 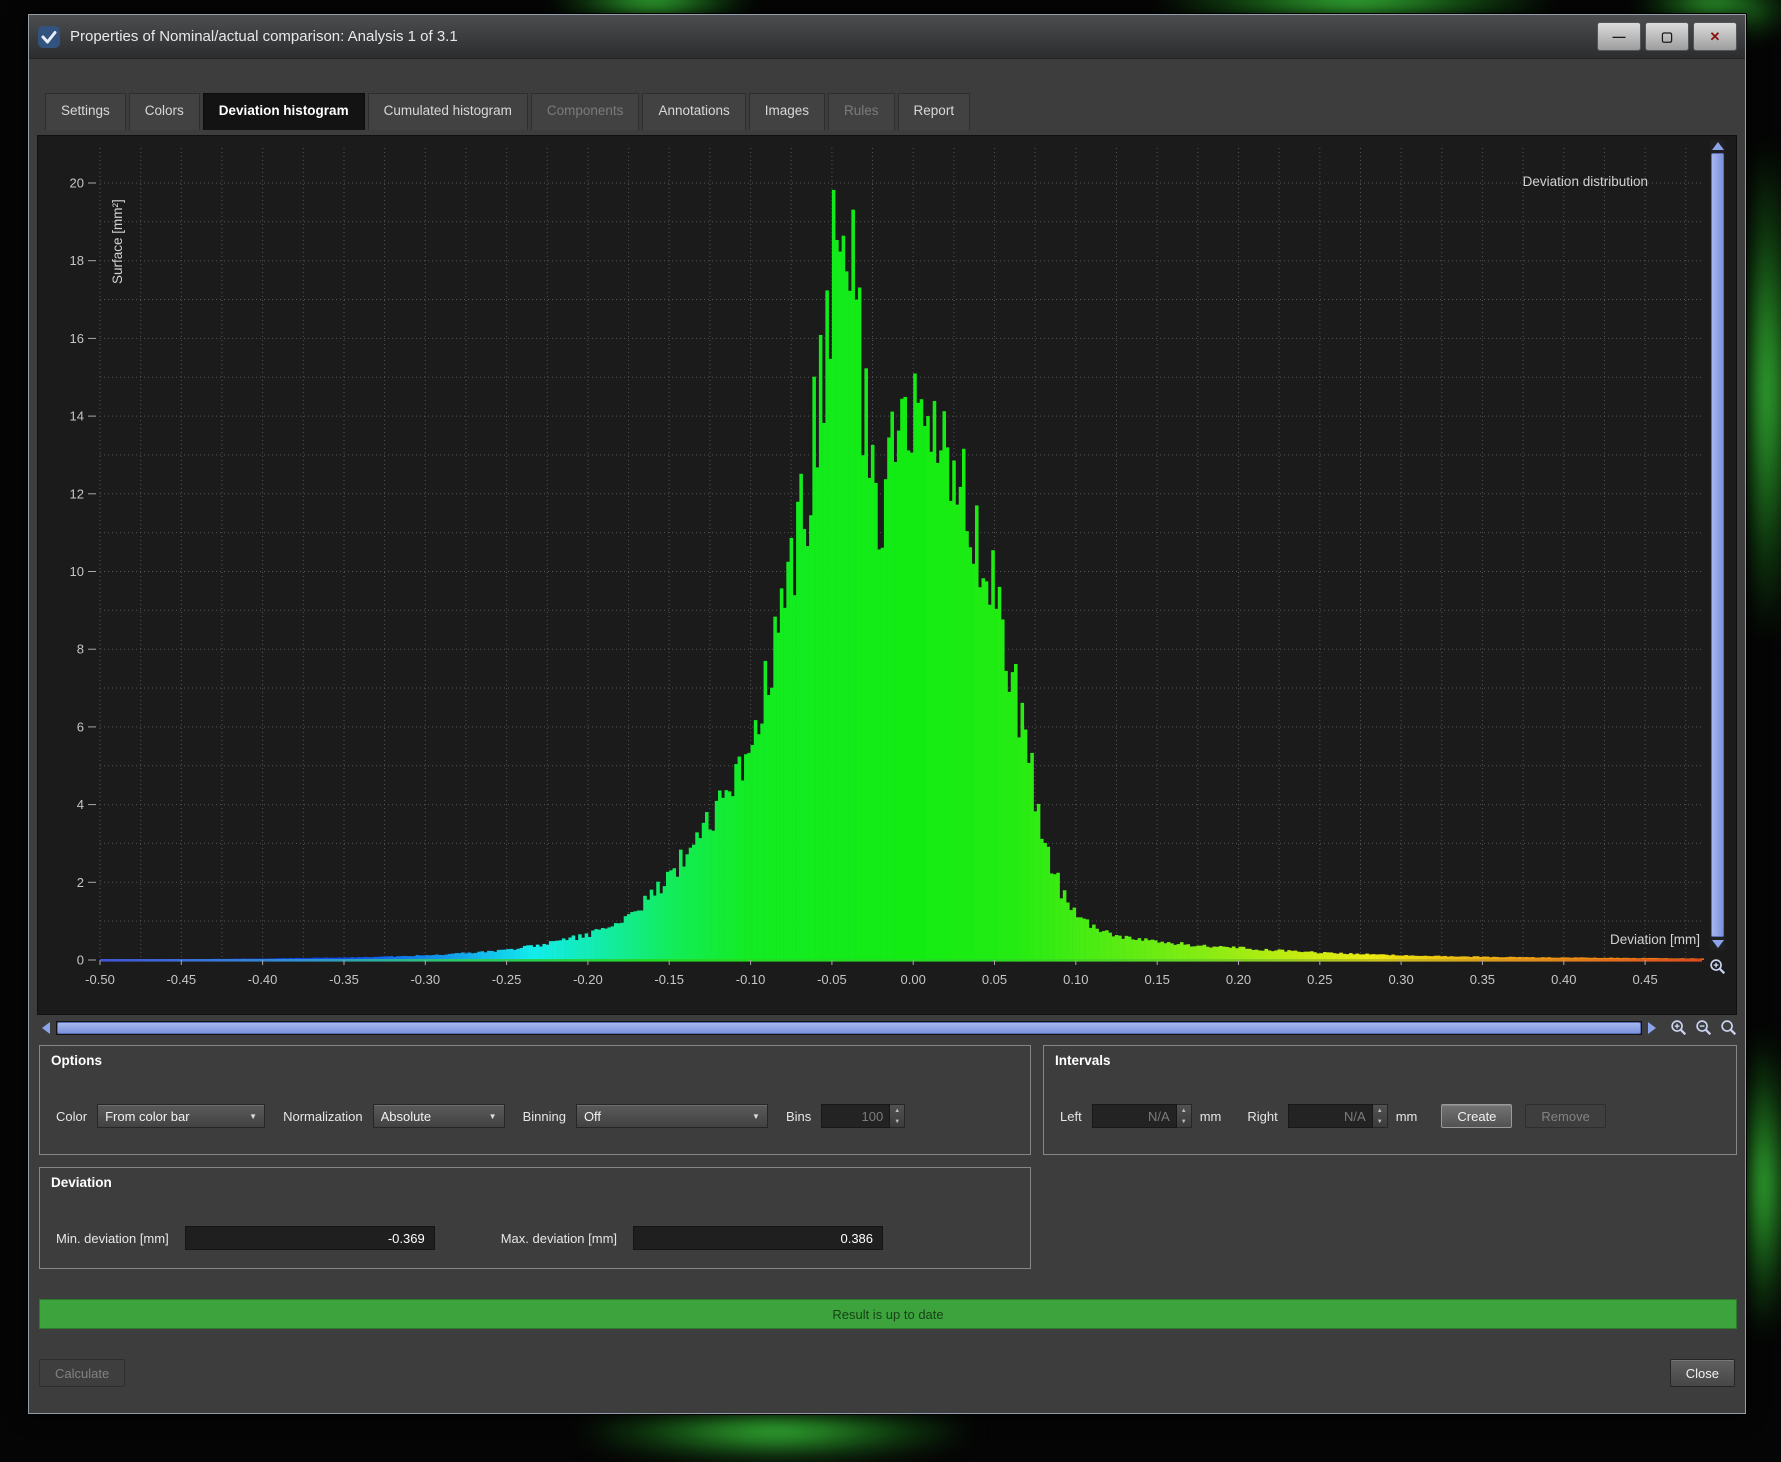 I want to click on horizontal-scrollbar, so click(x=849, y=1027).